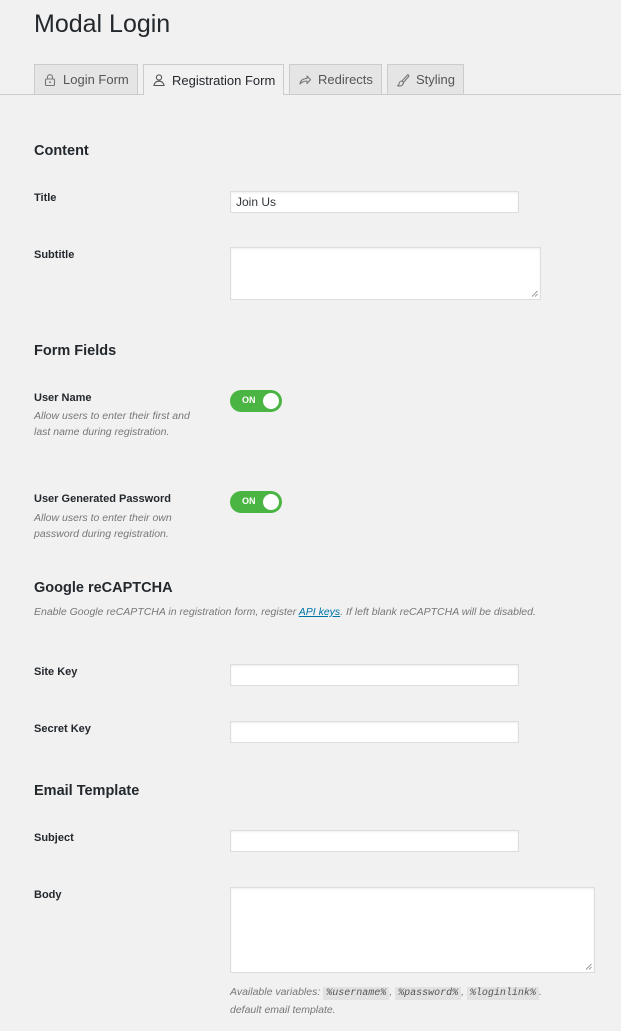  I want to click on tab-label: Styling, so click(436, 79).